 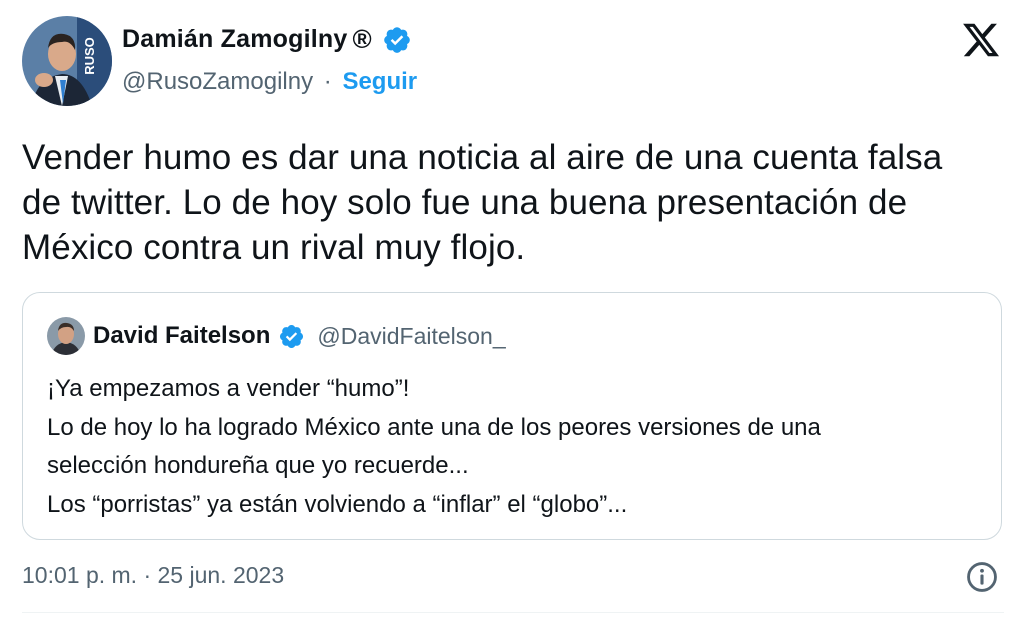 What do you see at coordinates (181, 336) in the screenshot?
I see `quoted-display-name: David Faitelson` at bounding box center [181, 336].